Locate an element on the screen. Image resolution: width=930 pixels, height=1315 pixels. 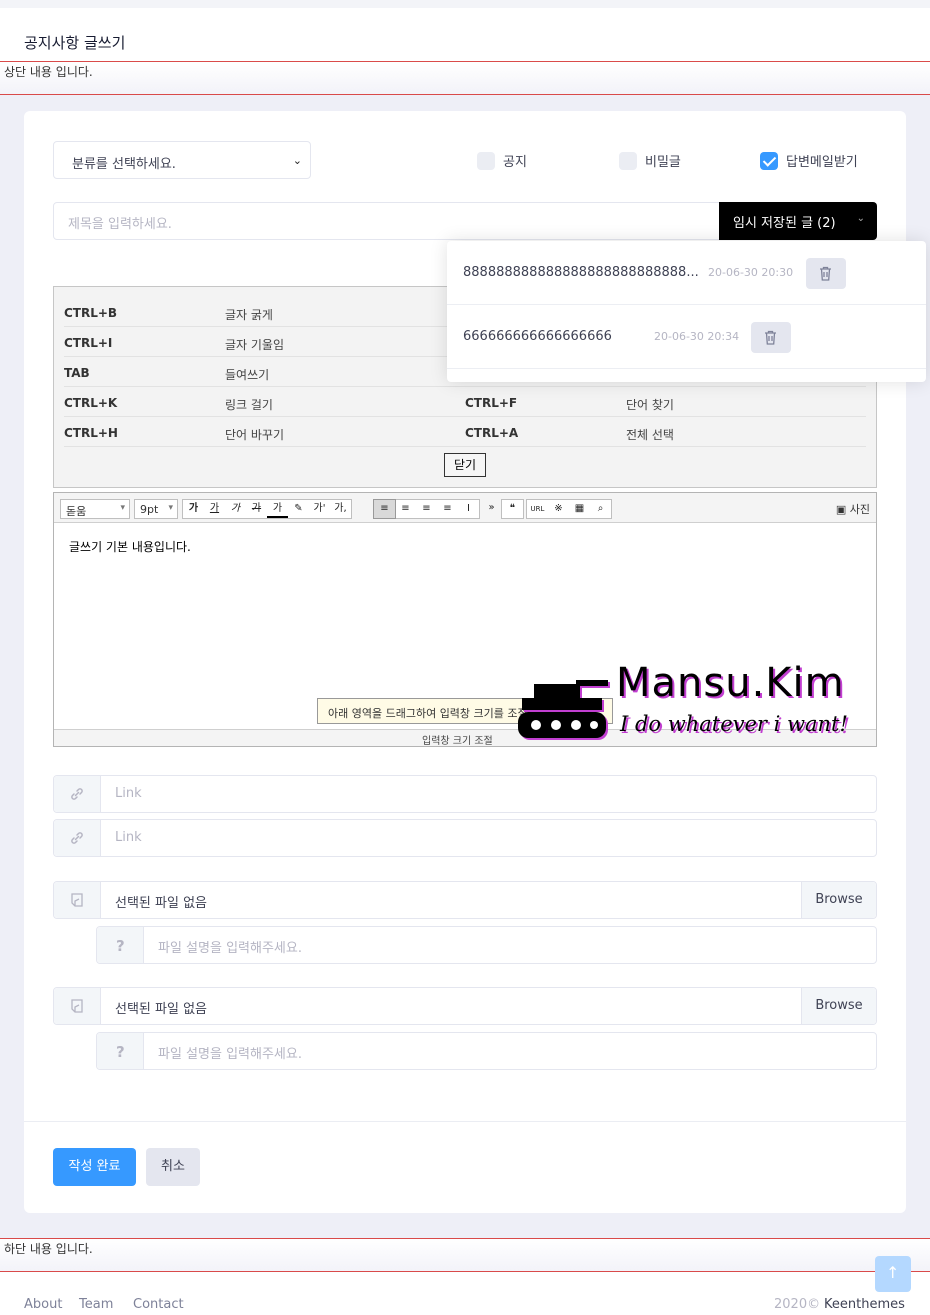
footer-link-contact: Contact is located at coordinates (158, 1304).